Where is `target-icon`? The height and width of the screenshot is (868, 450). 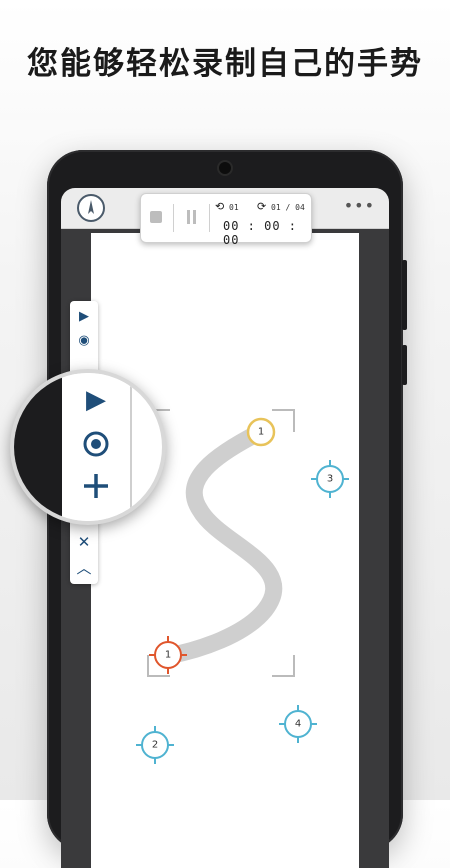 target-icon is located at coordinates (96, 446).